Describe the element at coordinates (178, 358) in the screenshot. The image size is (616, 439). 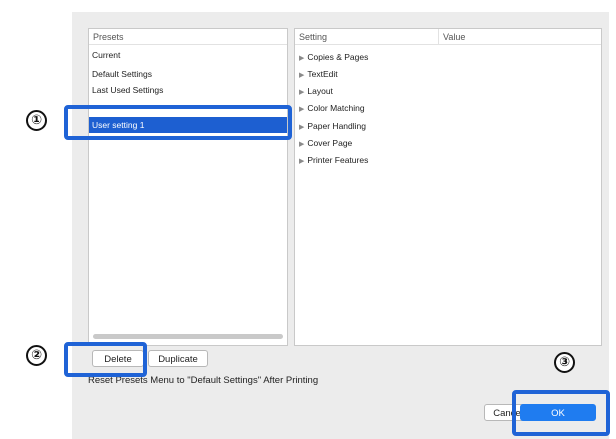
I see `duplicate-button: Duplicate` at that location.